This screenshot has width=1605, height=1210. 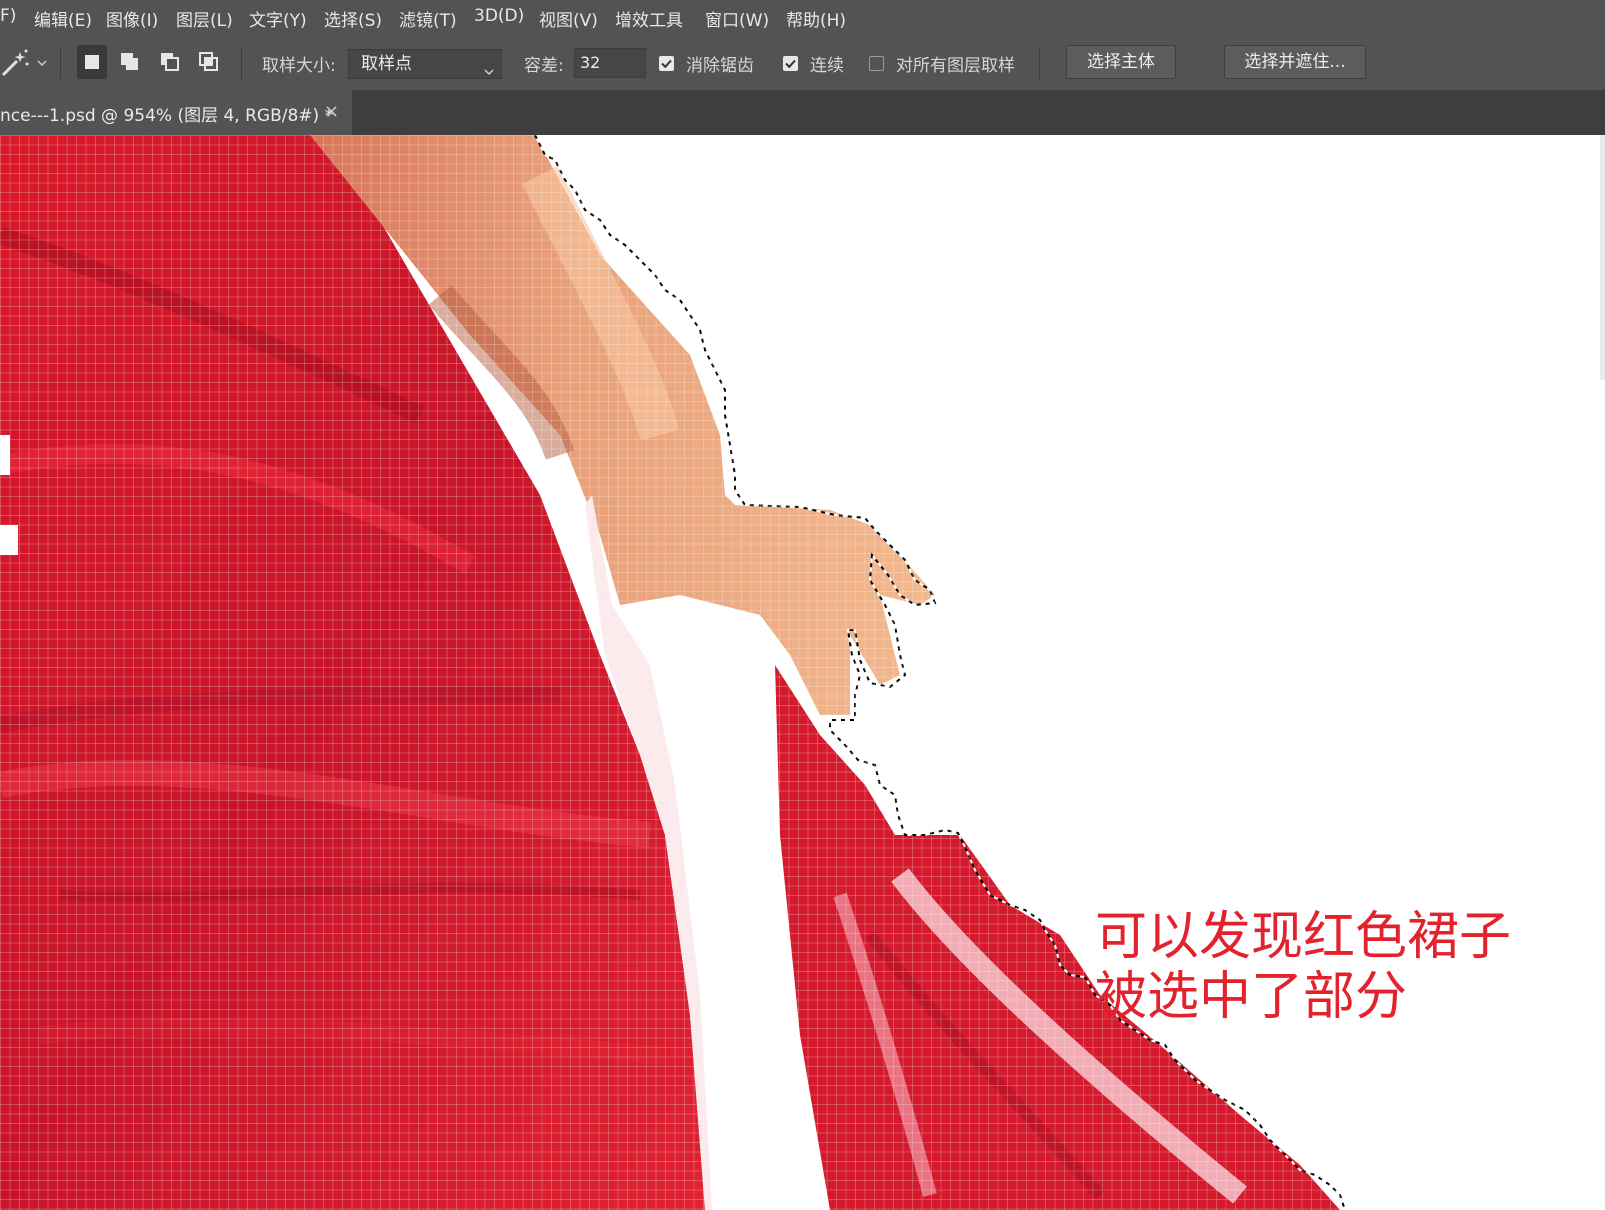 I want to click on select-subject-button: 选择主体, so click(x=1121, y=62).